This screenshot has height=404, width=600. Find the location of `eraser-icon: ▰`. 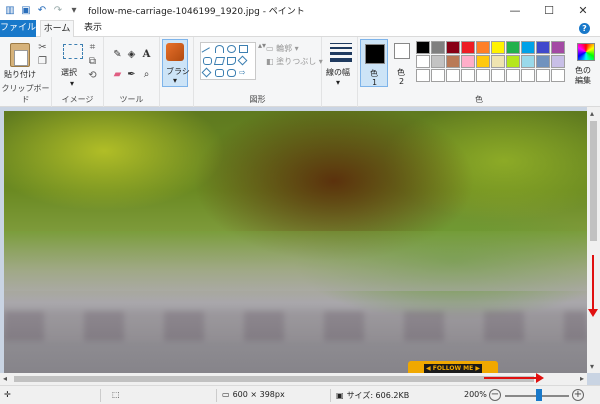

eraser-icon: ▰ is located at coordinates (117, 74).